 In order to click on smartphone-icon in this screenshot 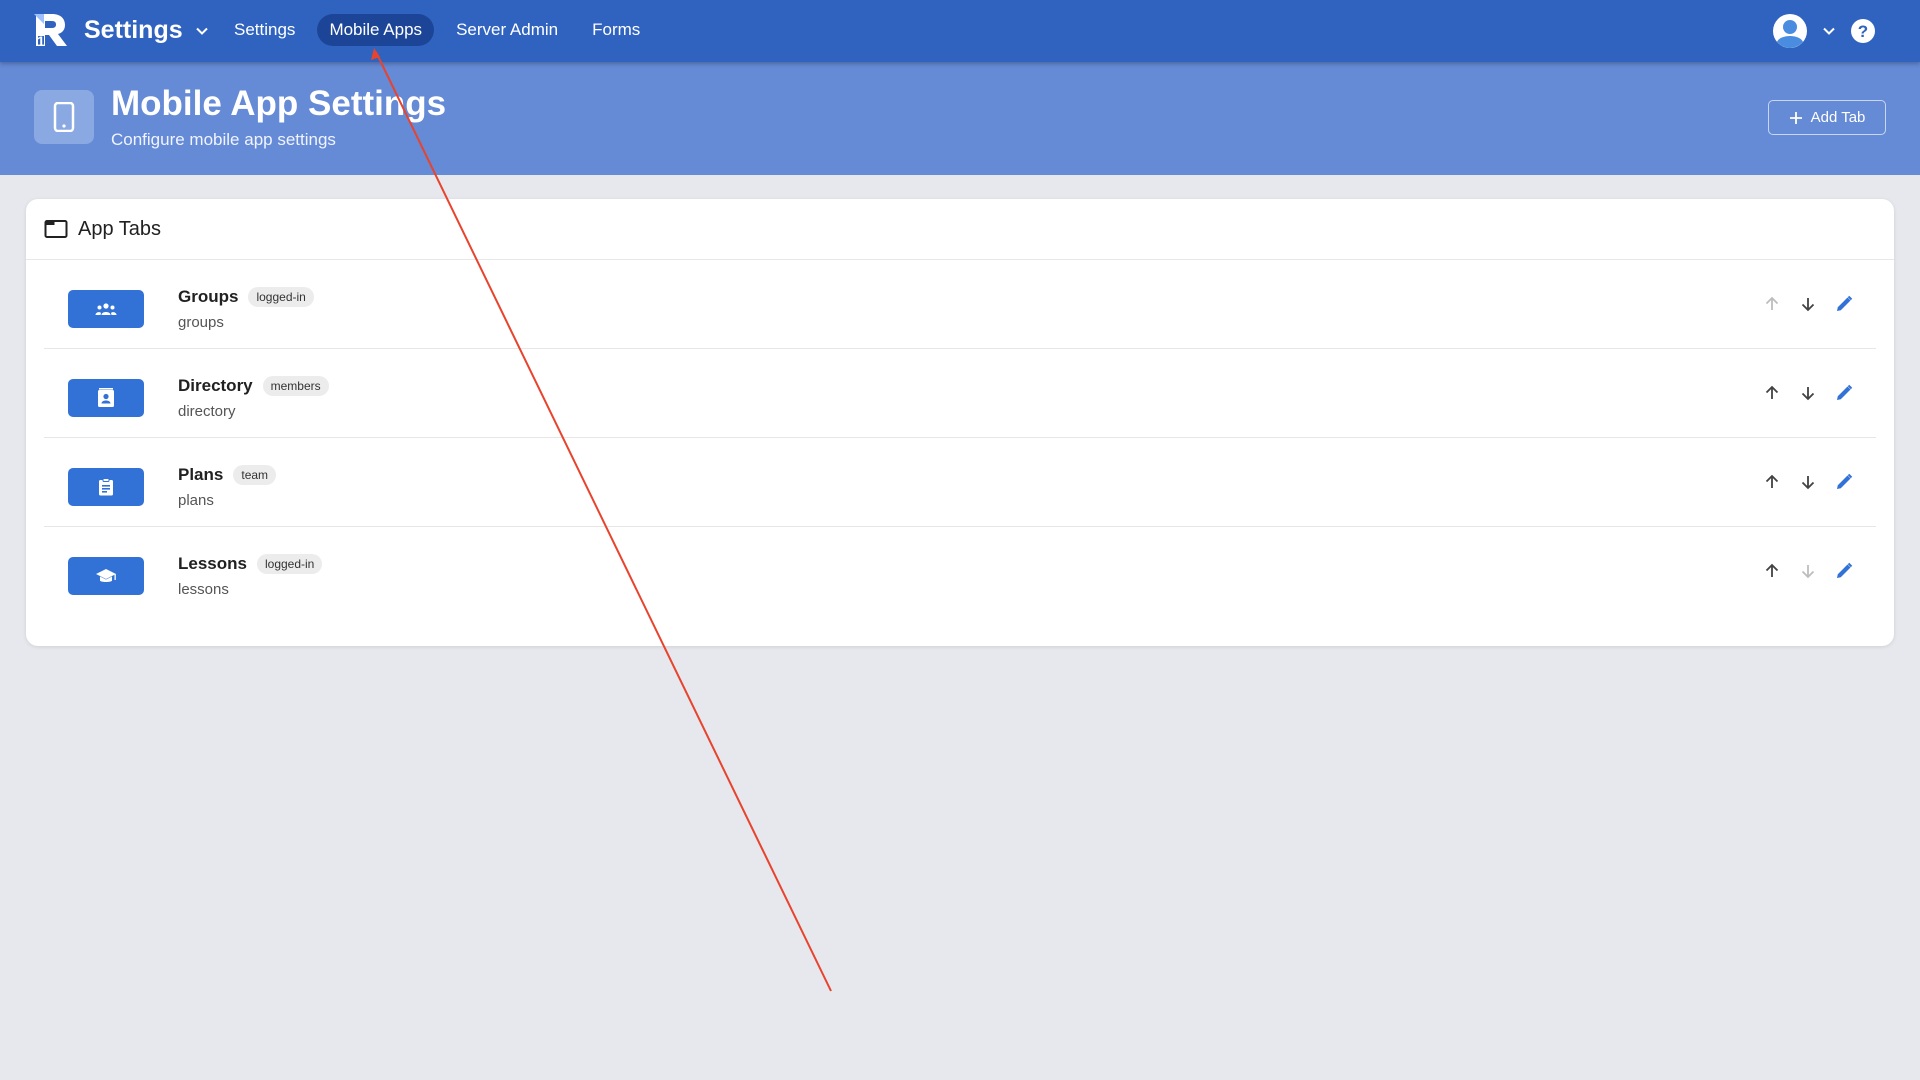, I will do `click(64, 117)`.